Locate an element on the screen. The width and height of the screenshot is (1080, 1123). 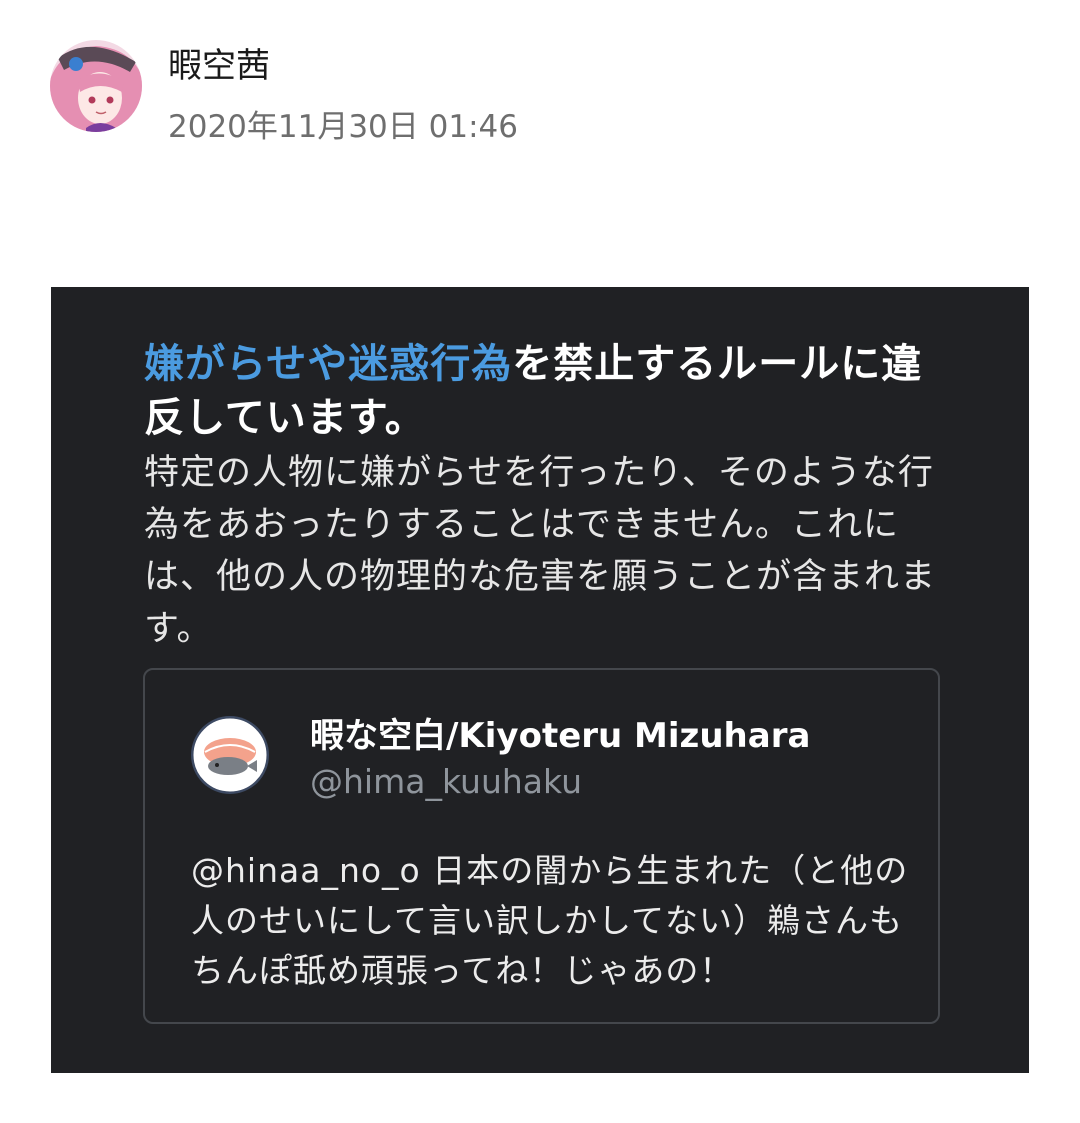
violation-title-highlight: 嫌がらせや迷惑行為 is located at coordinates (328, 364).